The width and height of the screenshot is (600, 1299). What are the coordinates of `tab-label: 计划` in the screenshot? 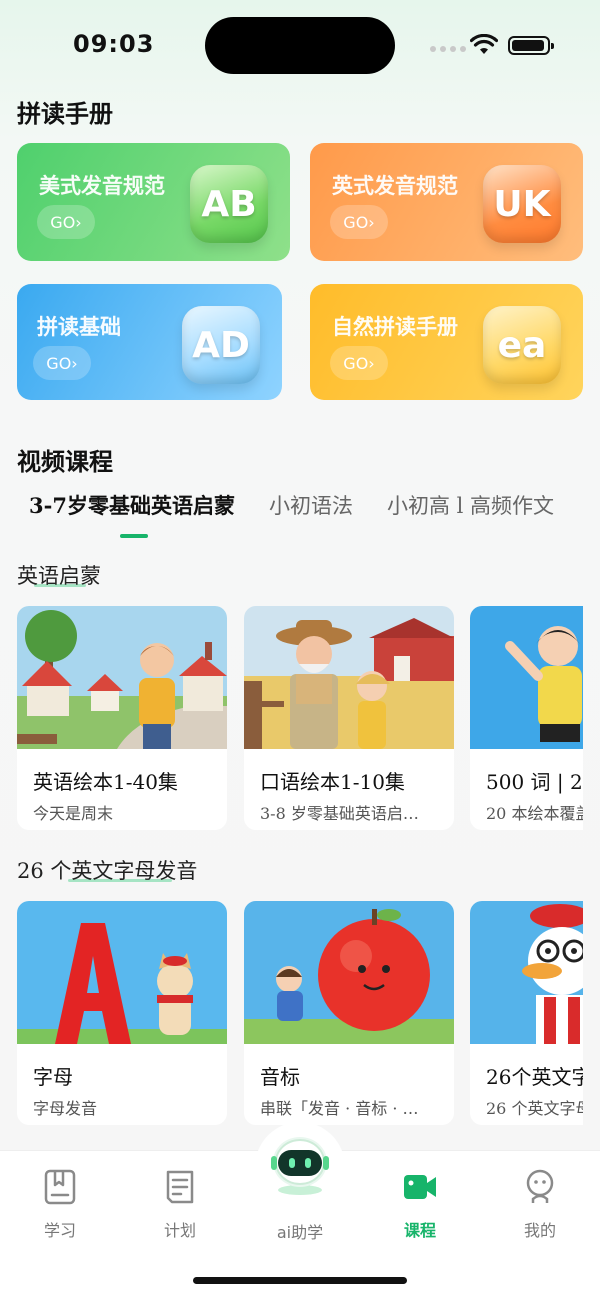 It's located at (179, 1230).